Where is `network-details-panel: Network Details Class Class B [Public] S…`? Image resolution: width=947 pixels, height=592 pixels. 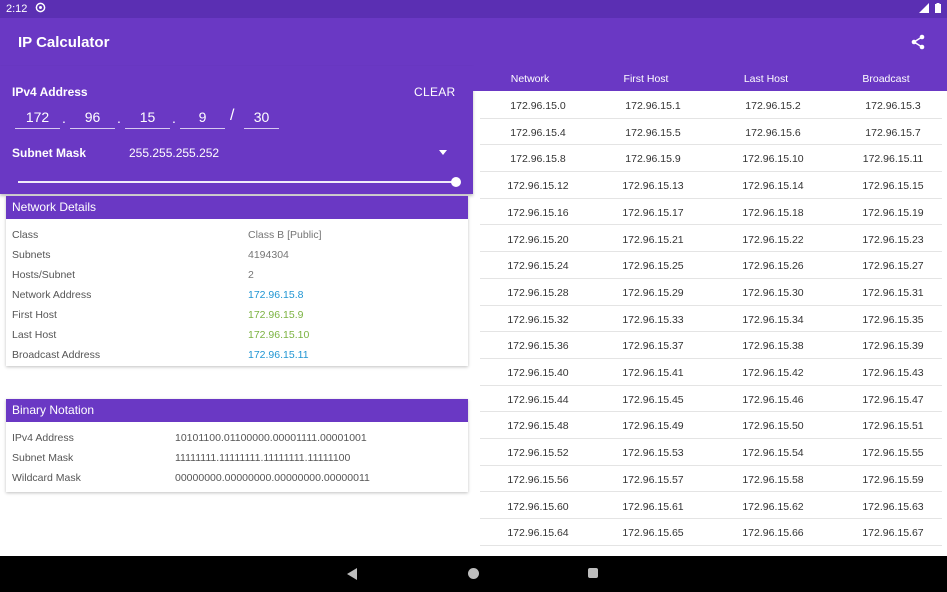
network-details-panel: Network Details Class Class B [Public] S… is located at coordinates (237, 281).